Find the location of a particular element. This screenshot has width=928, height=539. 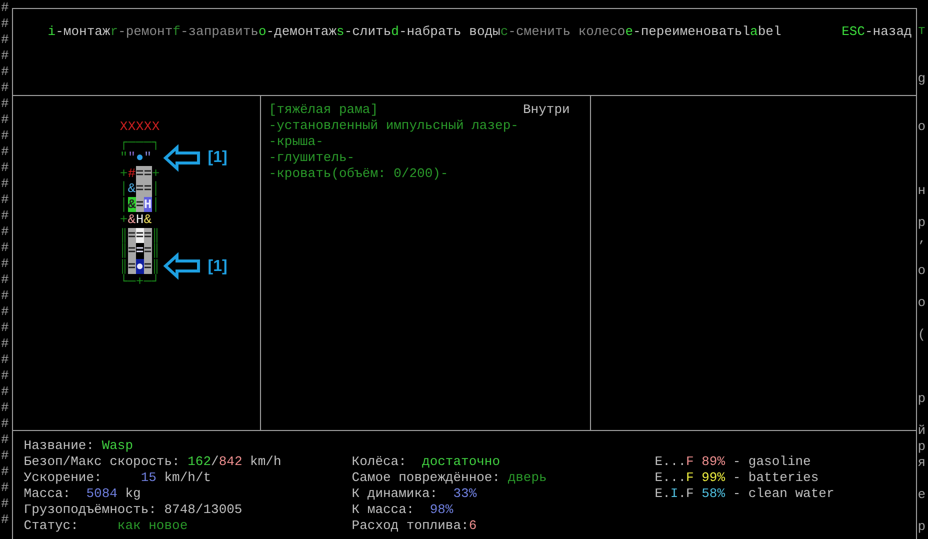

stat-line: E...F 99% - batteries is located at coordinates (737, 478).